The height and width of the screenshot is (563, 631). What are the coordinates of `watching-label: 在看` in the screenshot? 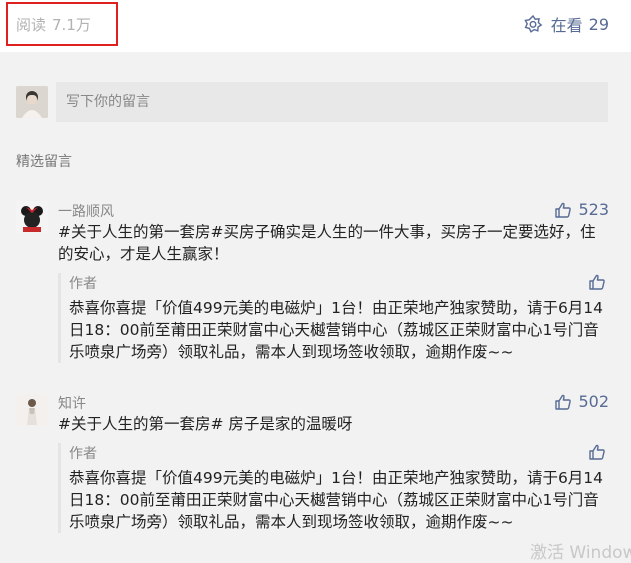 It's located at (566, 25).